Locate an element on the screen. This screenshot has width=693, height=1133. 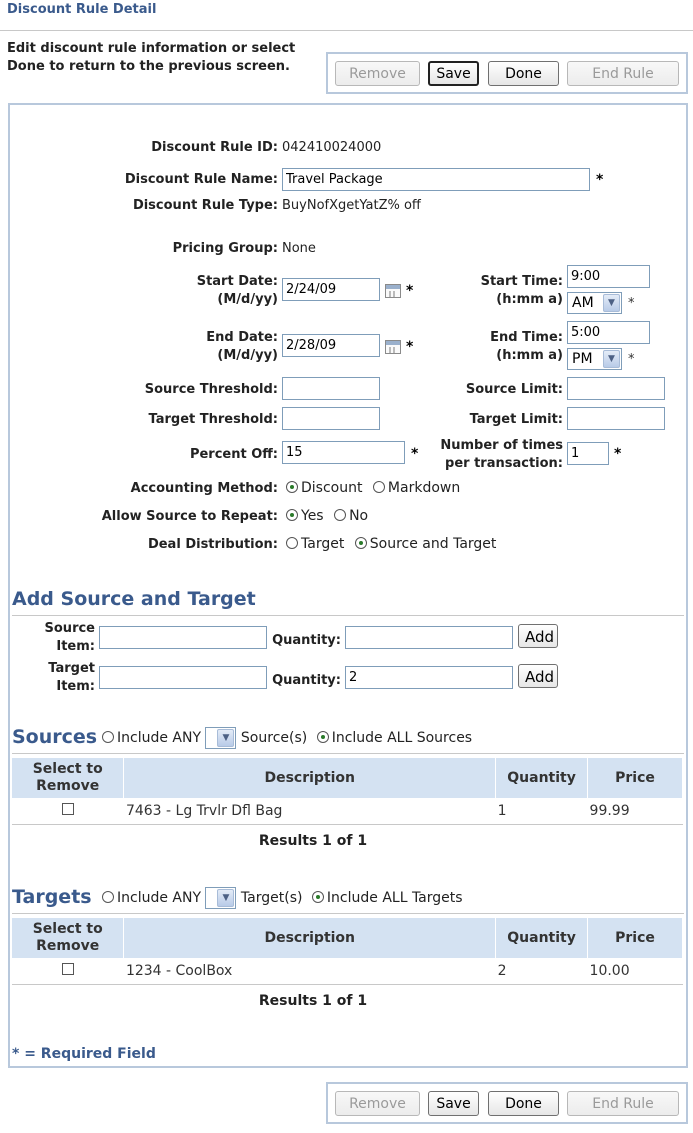
end-date-input is located at coordinates (331, 345).